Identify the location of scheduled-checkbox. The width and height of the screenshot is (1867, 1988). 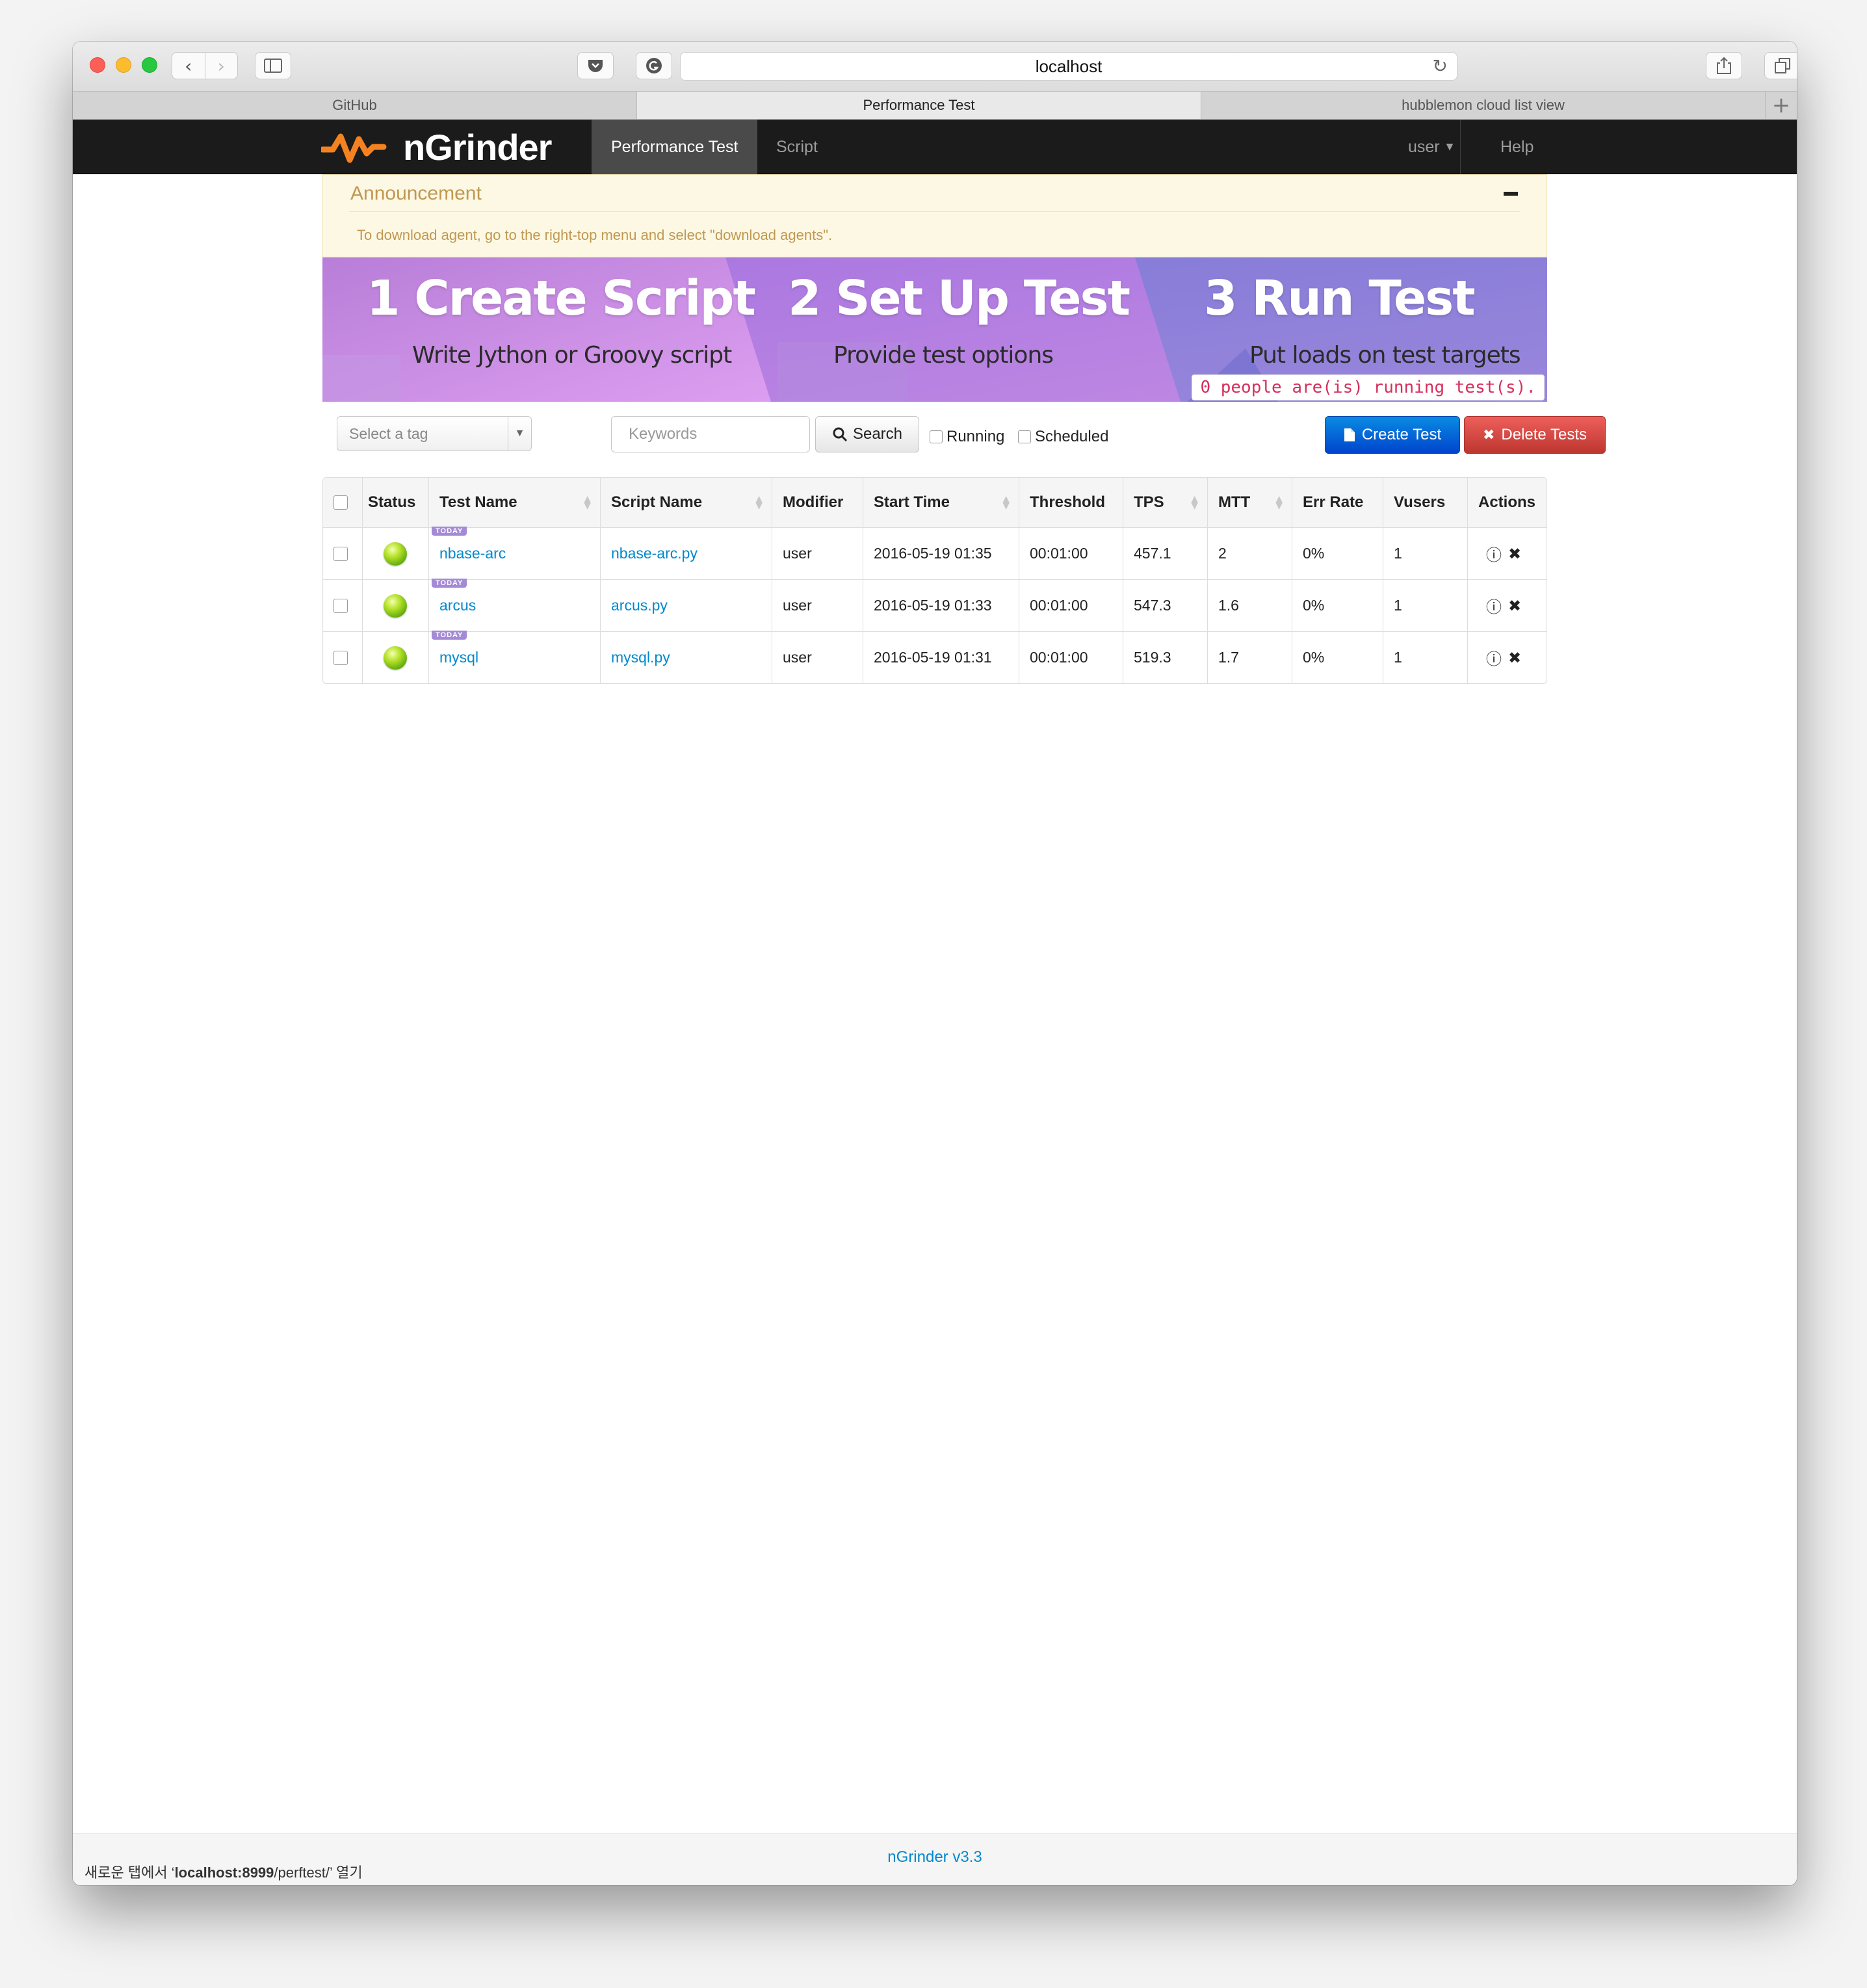
(1024, 436).